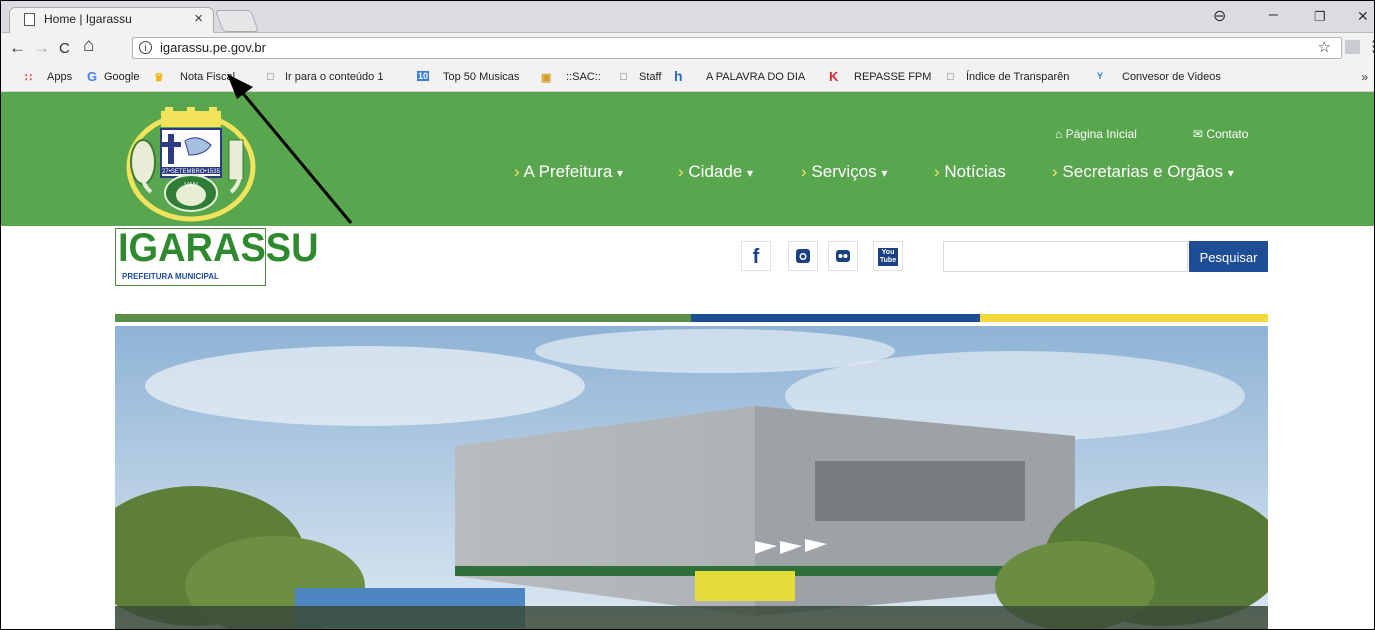 This screenshot has width=1375, height=630. I want to click on nav-noticias: › Notícias, so click(970, 172).